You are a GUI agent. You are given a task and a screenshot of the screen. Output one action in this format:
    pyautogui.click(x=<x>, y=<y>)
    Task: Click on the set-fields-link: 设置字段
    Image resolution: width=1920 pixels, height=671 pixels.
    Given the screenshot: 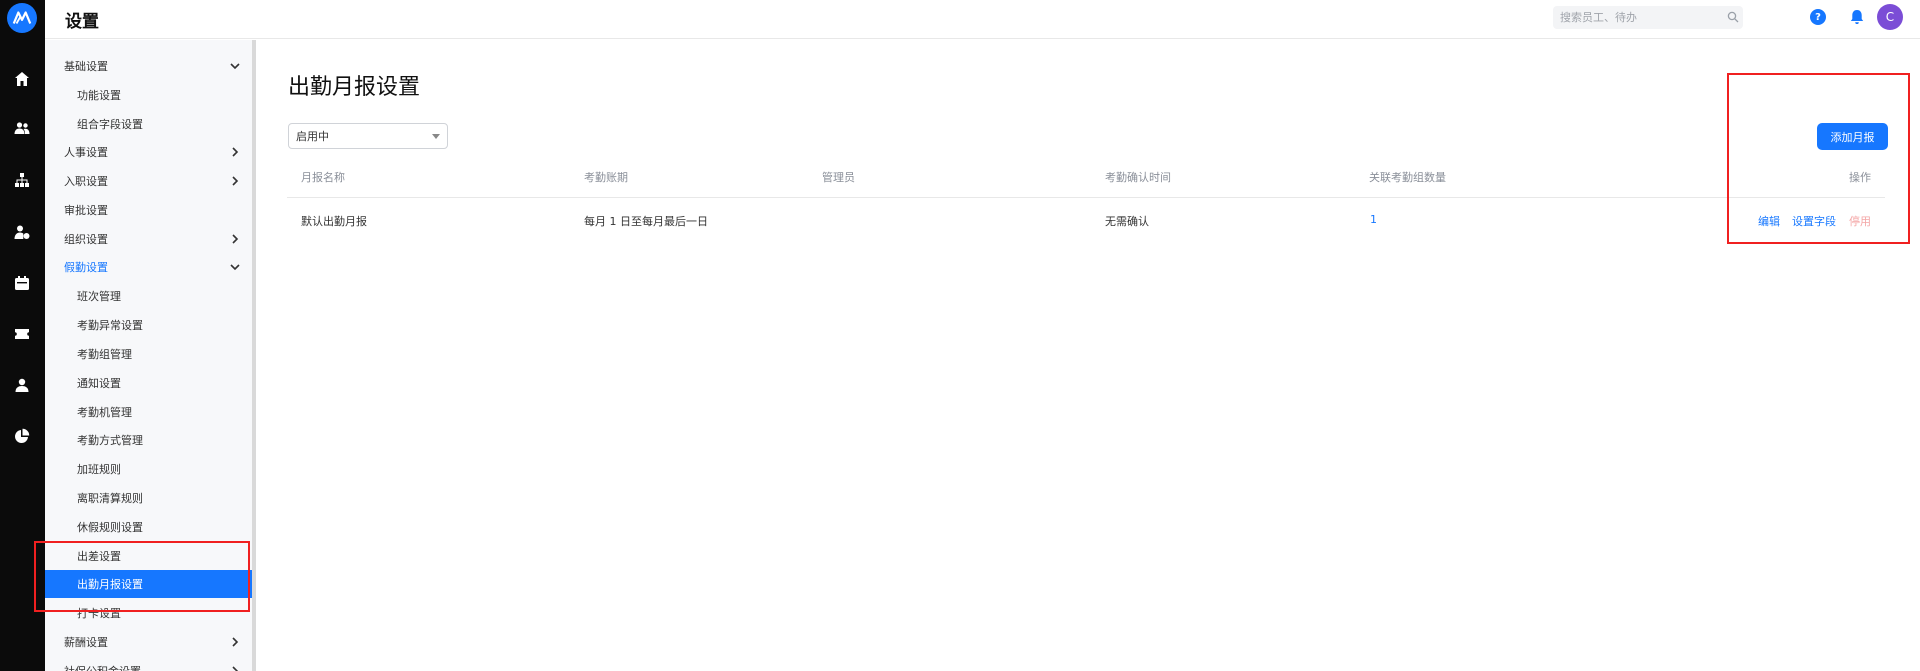 What is the action you would take?
    pyautogui.click(x=1814, y=221)
    